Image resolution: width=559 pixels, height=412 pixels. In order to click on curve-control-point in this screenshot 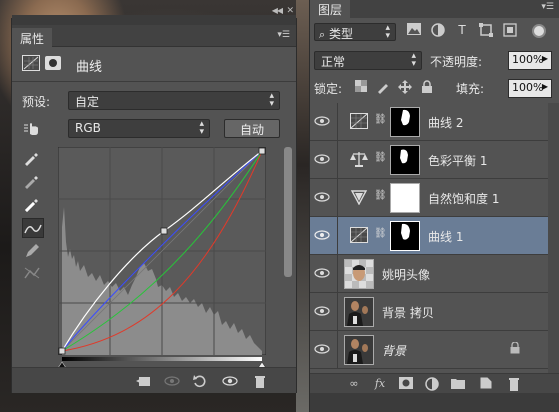, I will do `click(164, 231)`.